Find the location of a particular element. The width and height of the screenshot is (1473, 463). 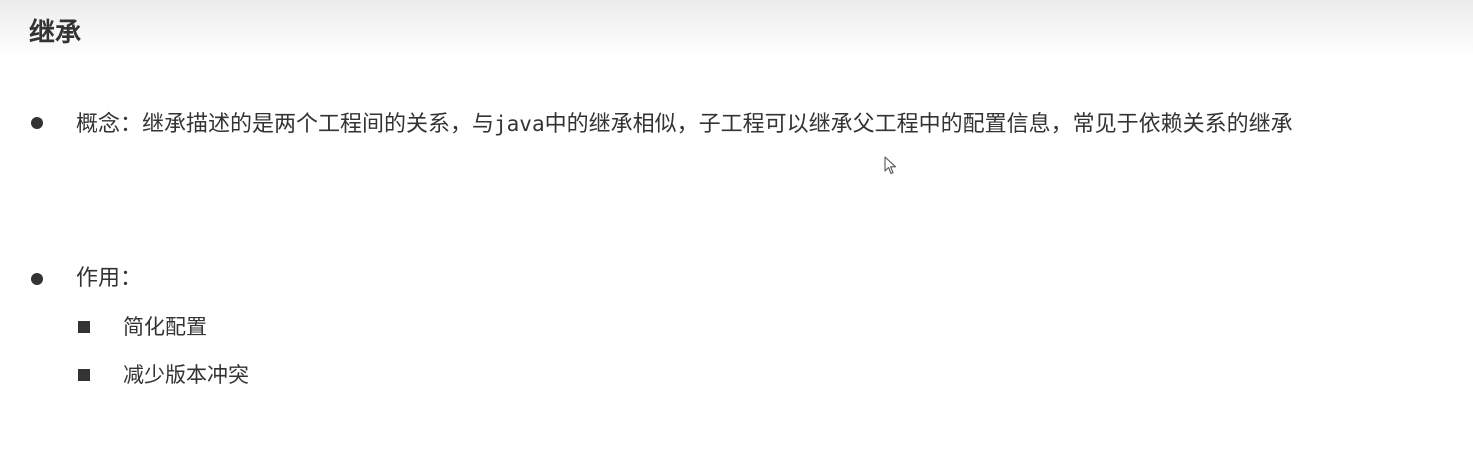

title-bar: 继承 is located at coordinates (736, 30).